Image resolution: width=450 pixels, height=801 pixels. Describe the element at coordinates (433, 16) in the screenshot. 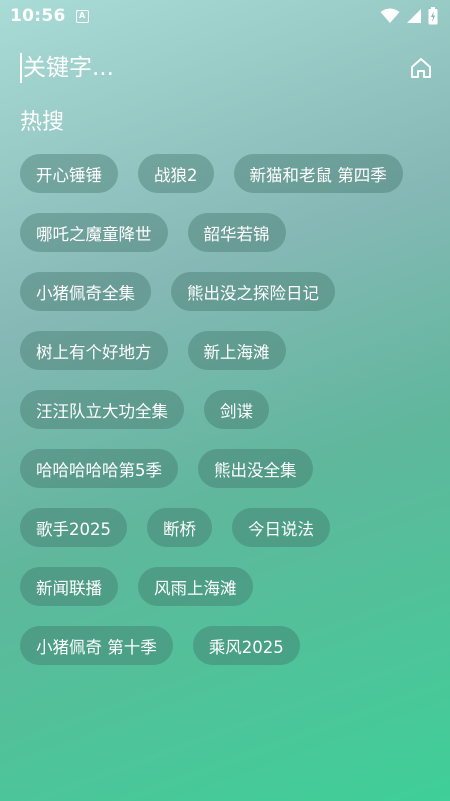

I see `battery-icon` at that location.